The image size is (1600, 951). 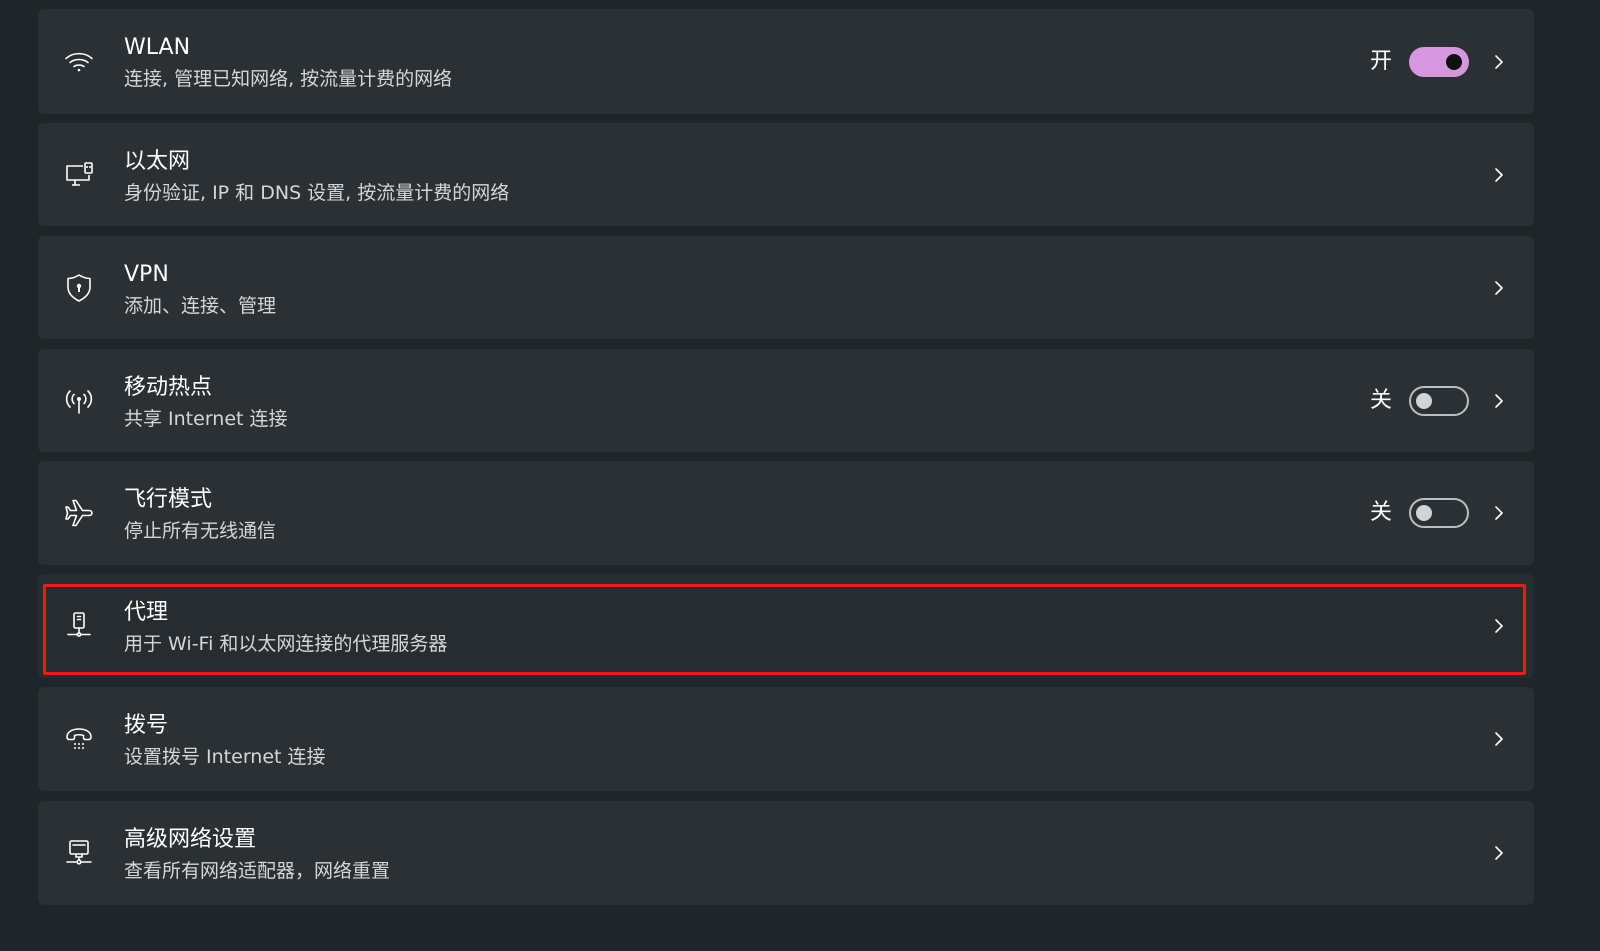 What do you see at coordinates (288, 79) in the screenshot?
I see `item-subtitle: 连接, 管理已知网络, 按流量计费的网络` at bounding box center [288, 79].